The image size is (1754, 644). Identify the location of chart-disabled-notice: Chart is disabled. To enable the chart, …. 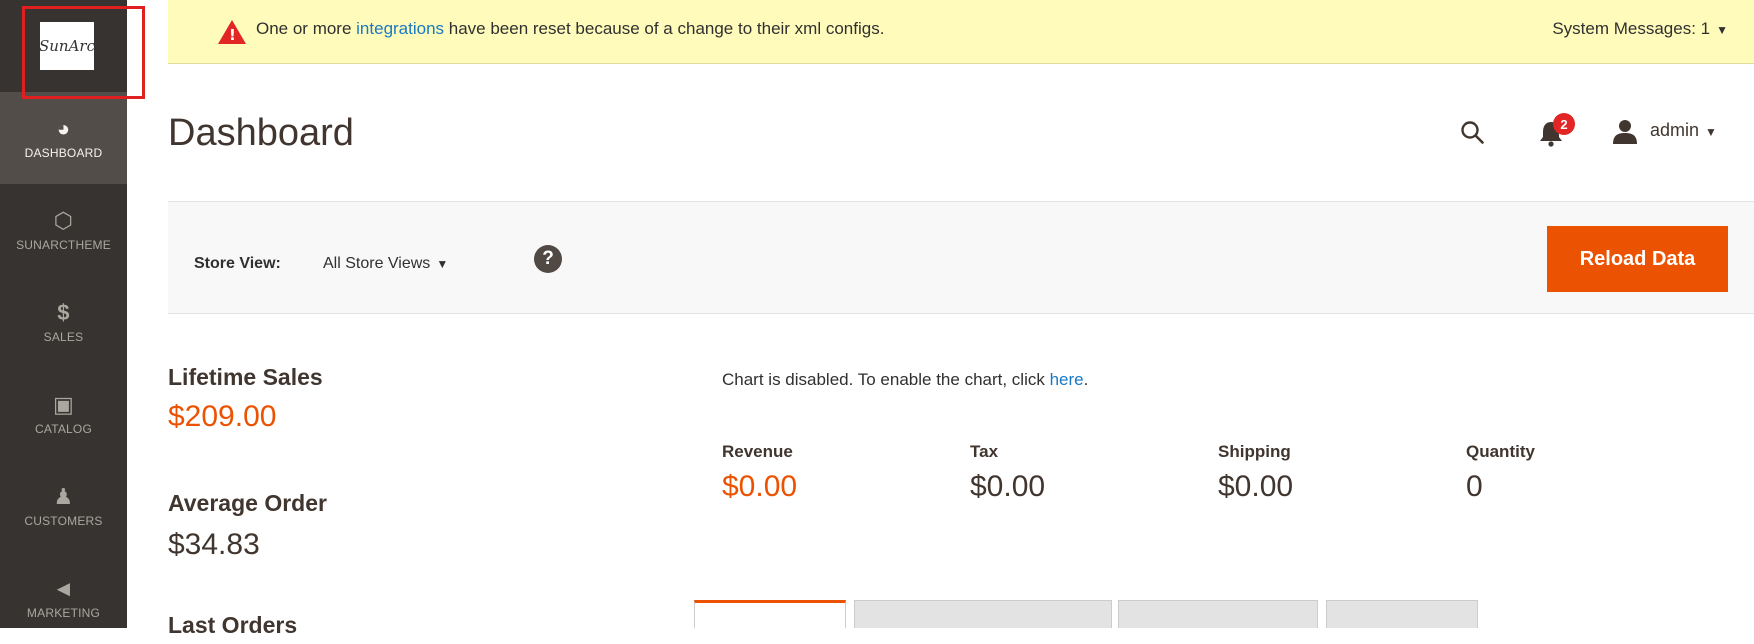
(905, 380).